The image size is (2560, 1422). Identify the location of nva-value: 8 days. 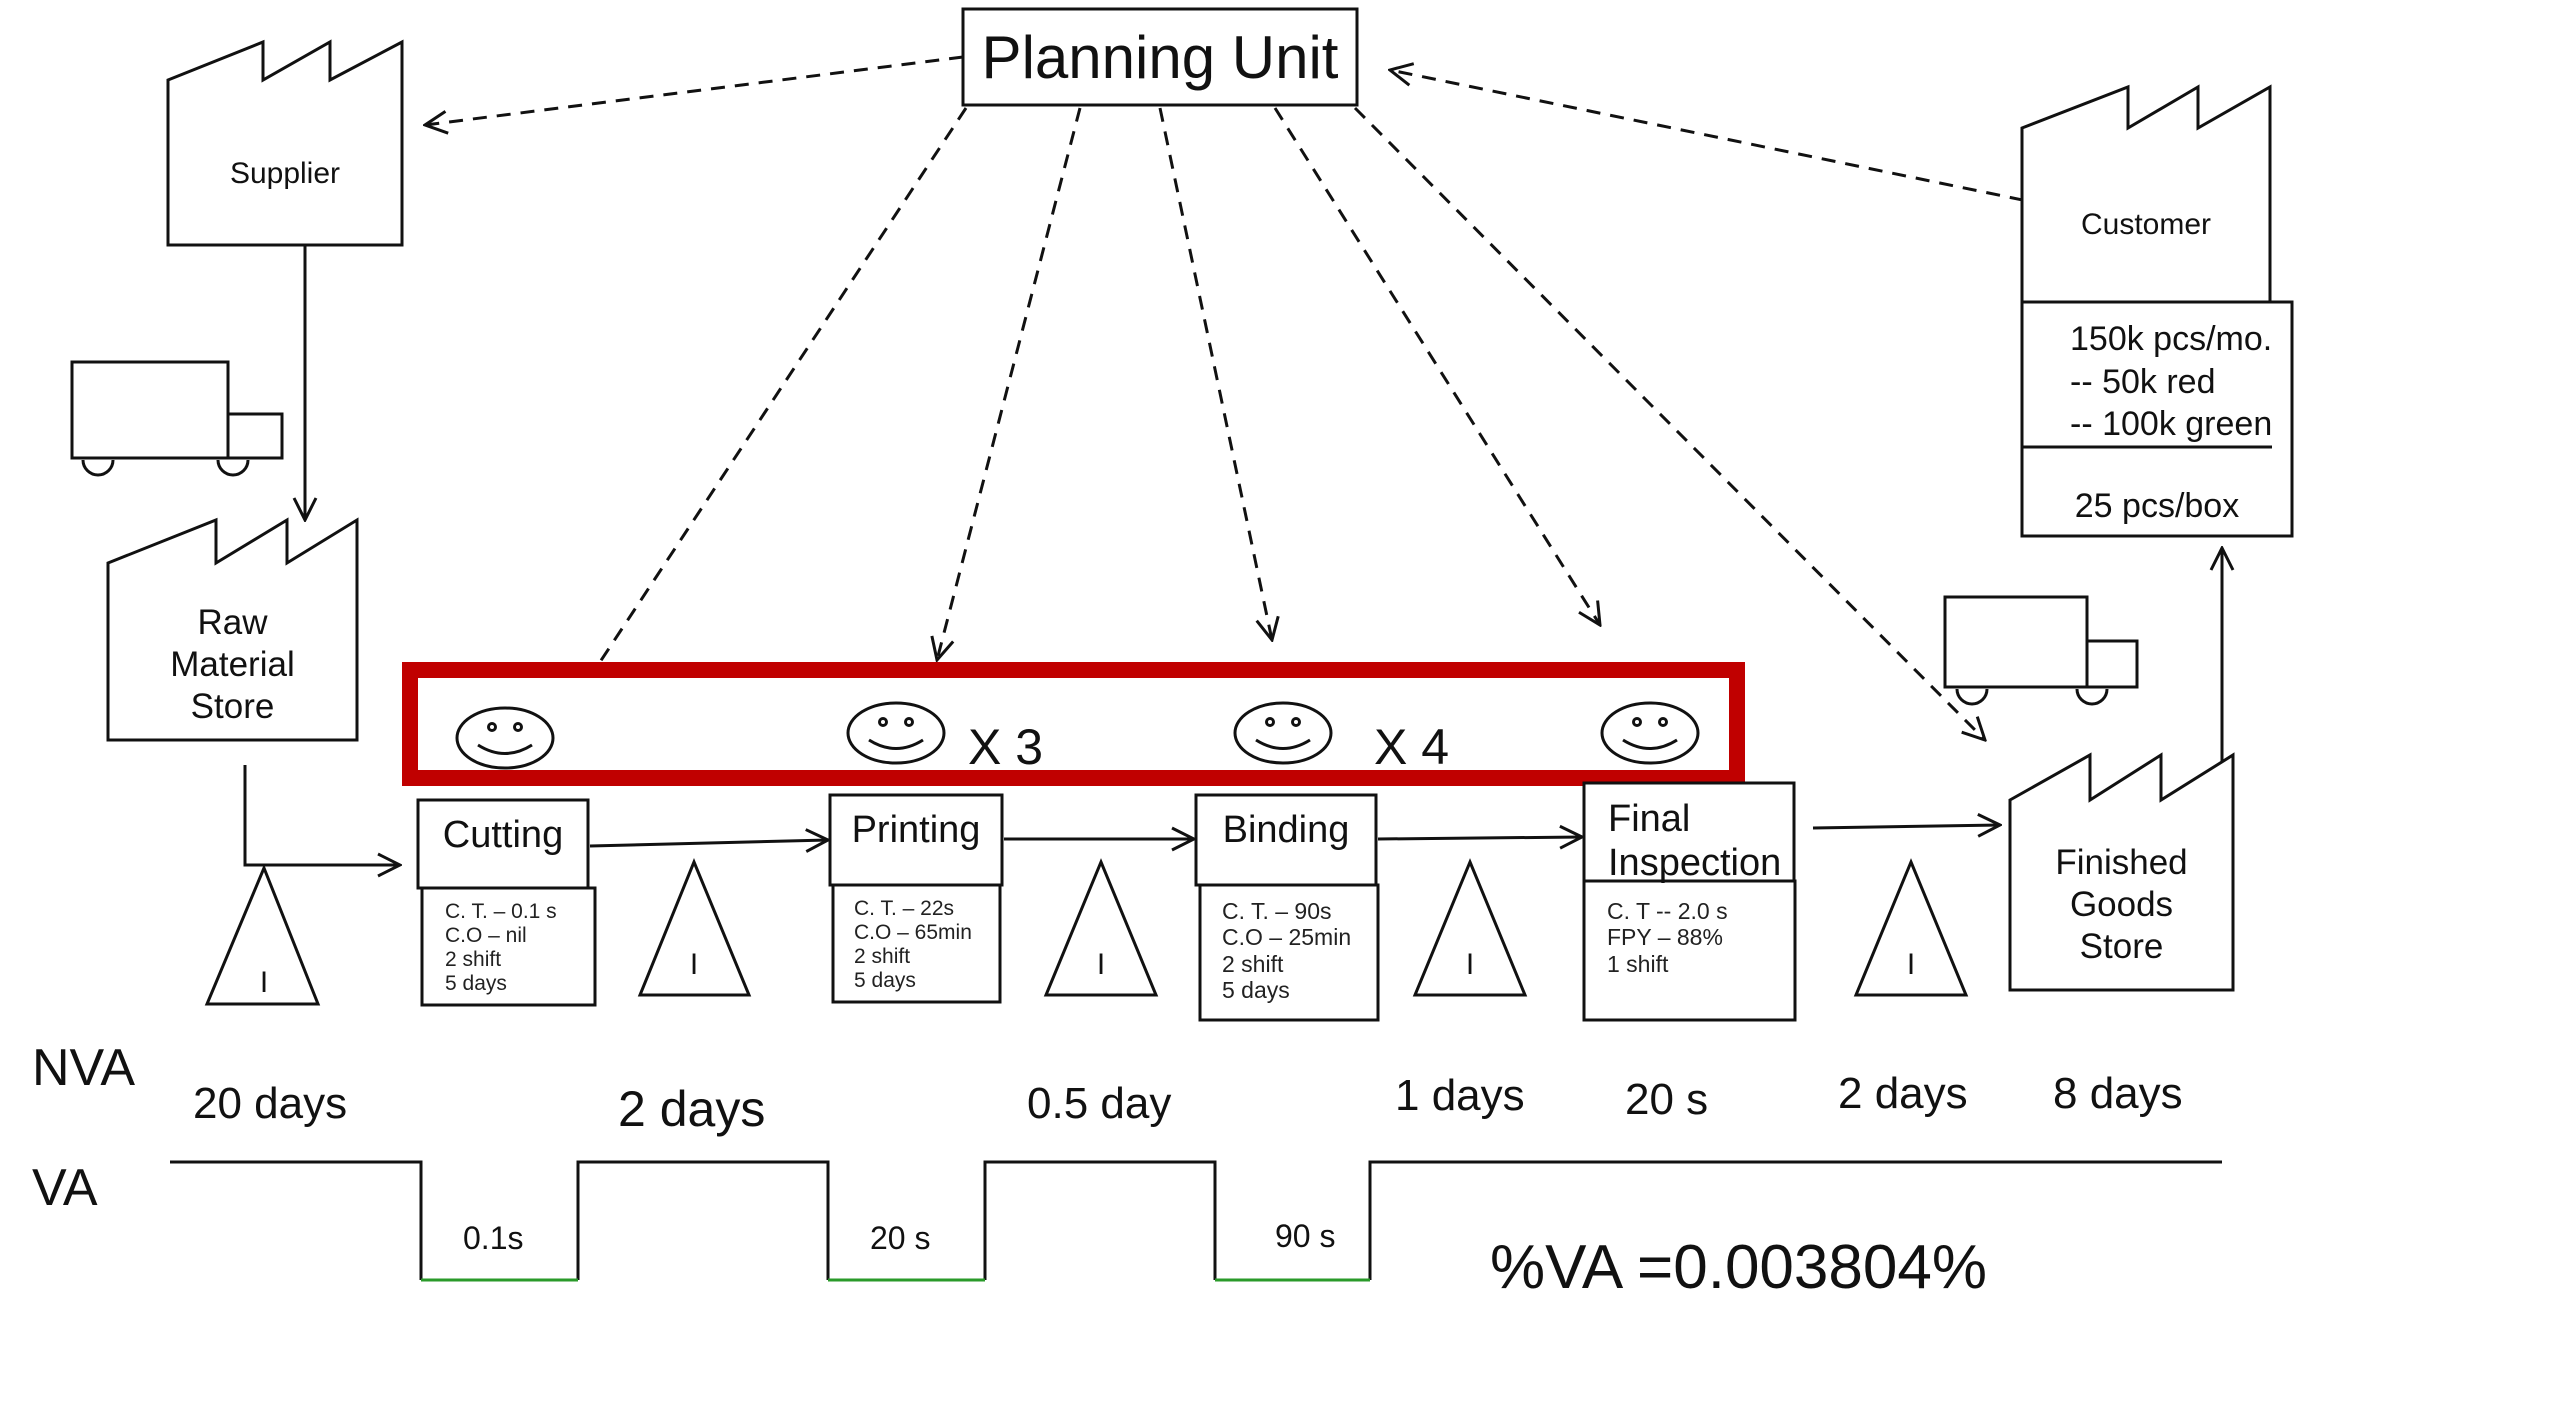
(2118, 1093).